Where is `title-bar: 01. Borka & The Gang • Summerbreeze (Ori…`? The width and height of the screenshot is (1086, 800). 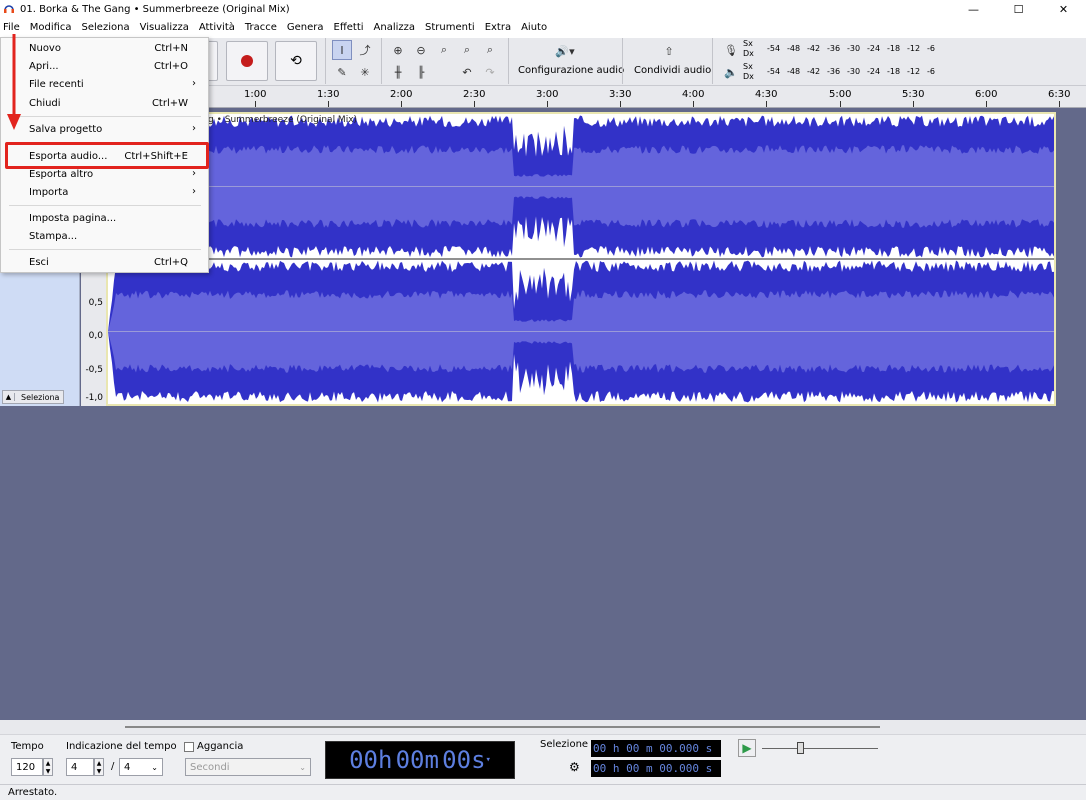 title-bar: 01. Borka & The Gang • Summerbreeze (Ori… is located at coordinates (543, 9).